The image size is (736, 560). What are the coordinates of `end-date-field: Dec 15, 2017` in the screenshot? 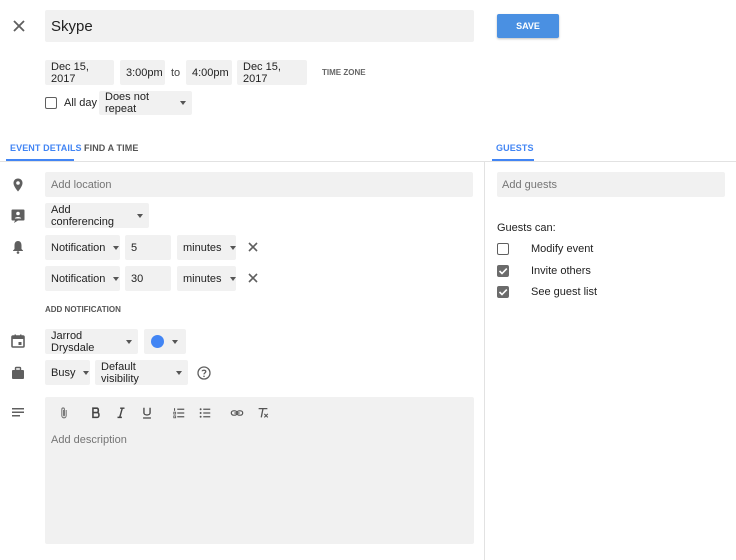 It's located at (272, 72).